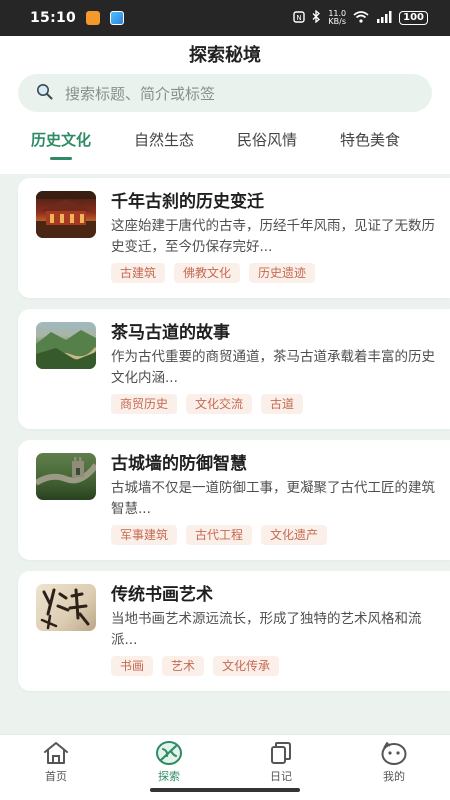 Image resolution: width=450 pixels, height=800 pixels. Describe the element at coordinates (179, 464) in the screenshot. I see `article-title: 古城墙的防御智慧` at that location.